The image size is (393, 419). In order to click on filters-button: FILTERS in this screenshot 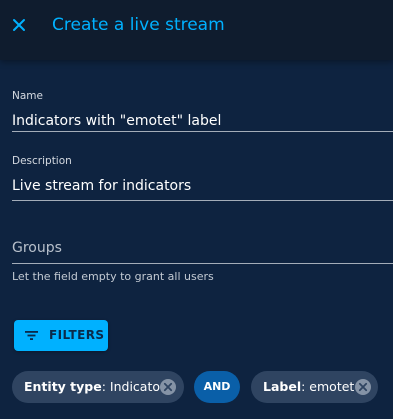, I will do `click(61, 335)`.